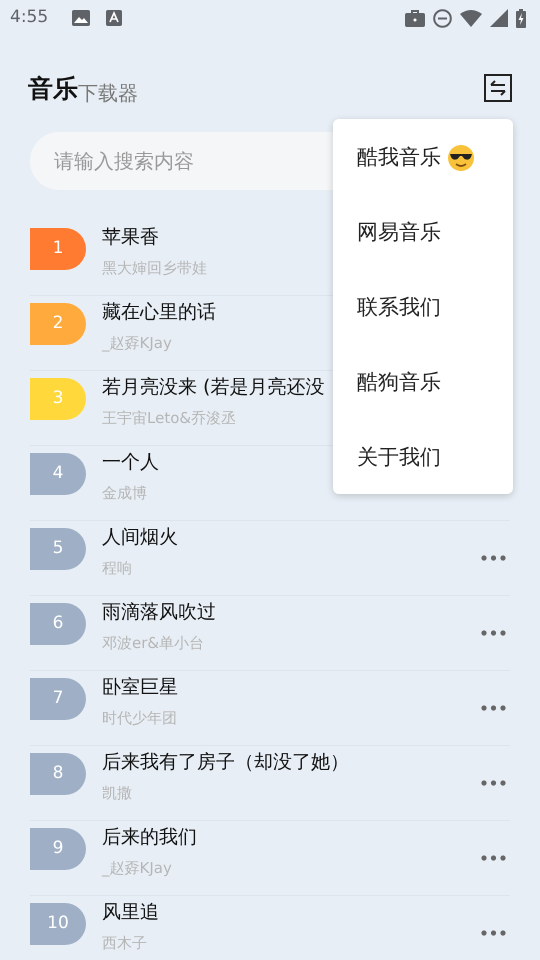 This screenshot has height=960, width=540. What do you see at coordinates (399, 233) in the screenshot?
I see `menu-item: 网易音乐` at bounding box center [399, 233].